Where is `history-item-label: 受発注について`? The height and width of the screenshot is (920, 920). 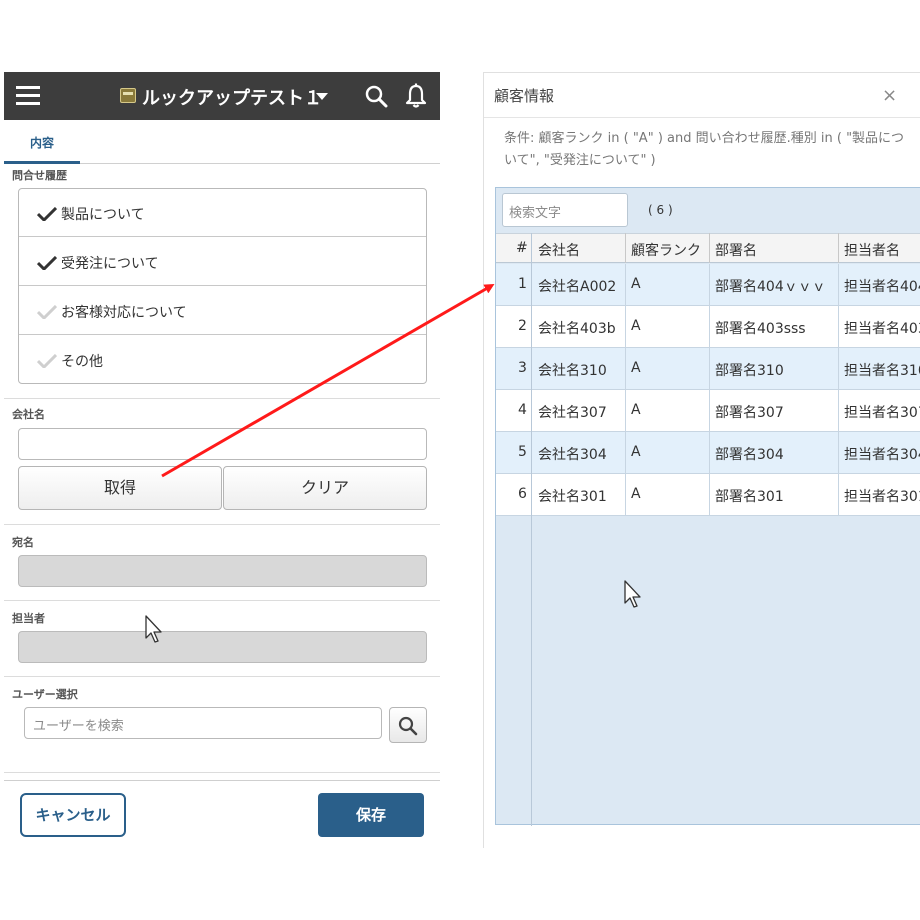
history-item-label: 受発注について is located at coordinates (110, 264).